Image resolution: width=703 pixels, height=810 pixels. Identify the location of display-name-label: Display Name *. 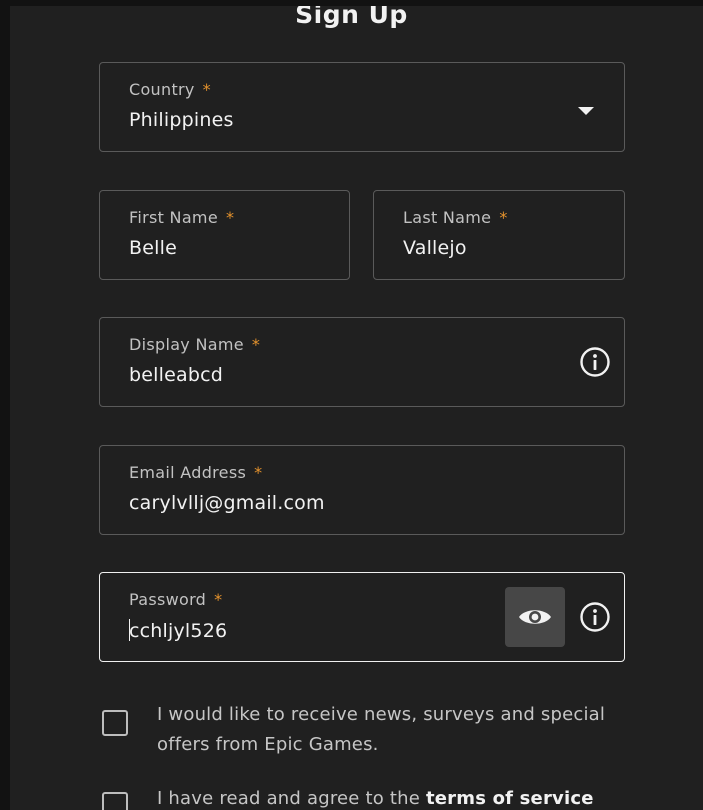
(195, 344).